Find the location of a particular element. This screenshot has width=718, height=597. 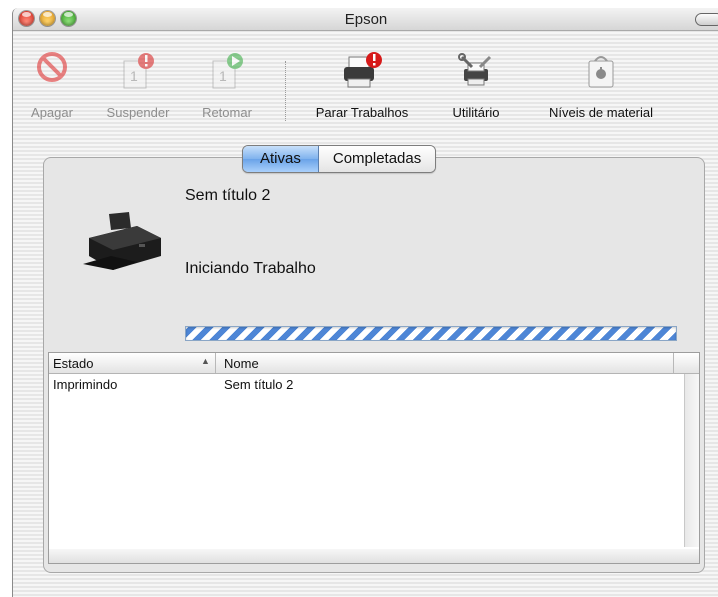

delete-icon is located at coordinates (52, 69).